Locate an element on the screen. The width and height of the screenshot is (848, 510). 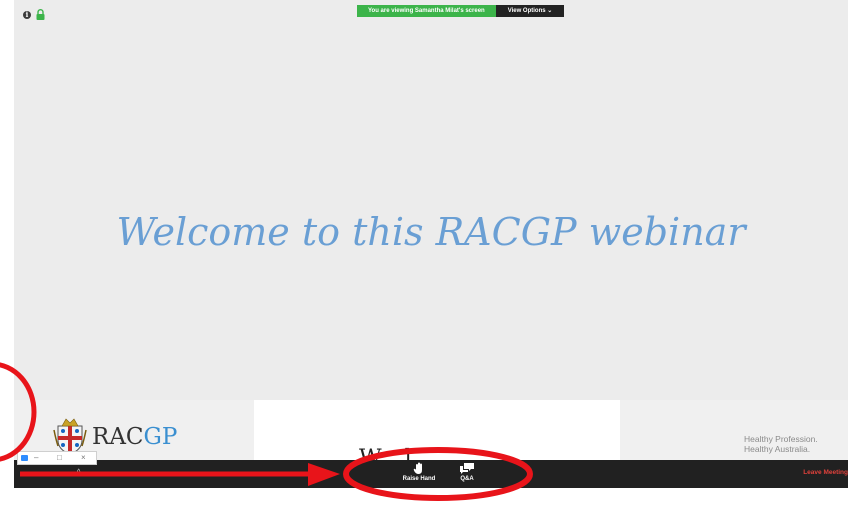
lock-icon is located at coordinates (40, 14).